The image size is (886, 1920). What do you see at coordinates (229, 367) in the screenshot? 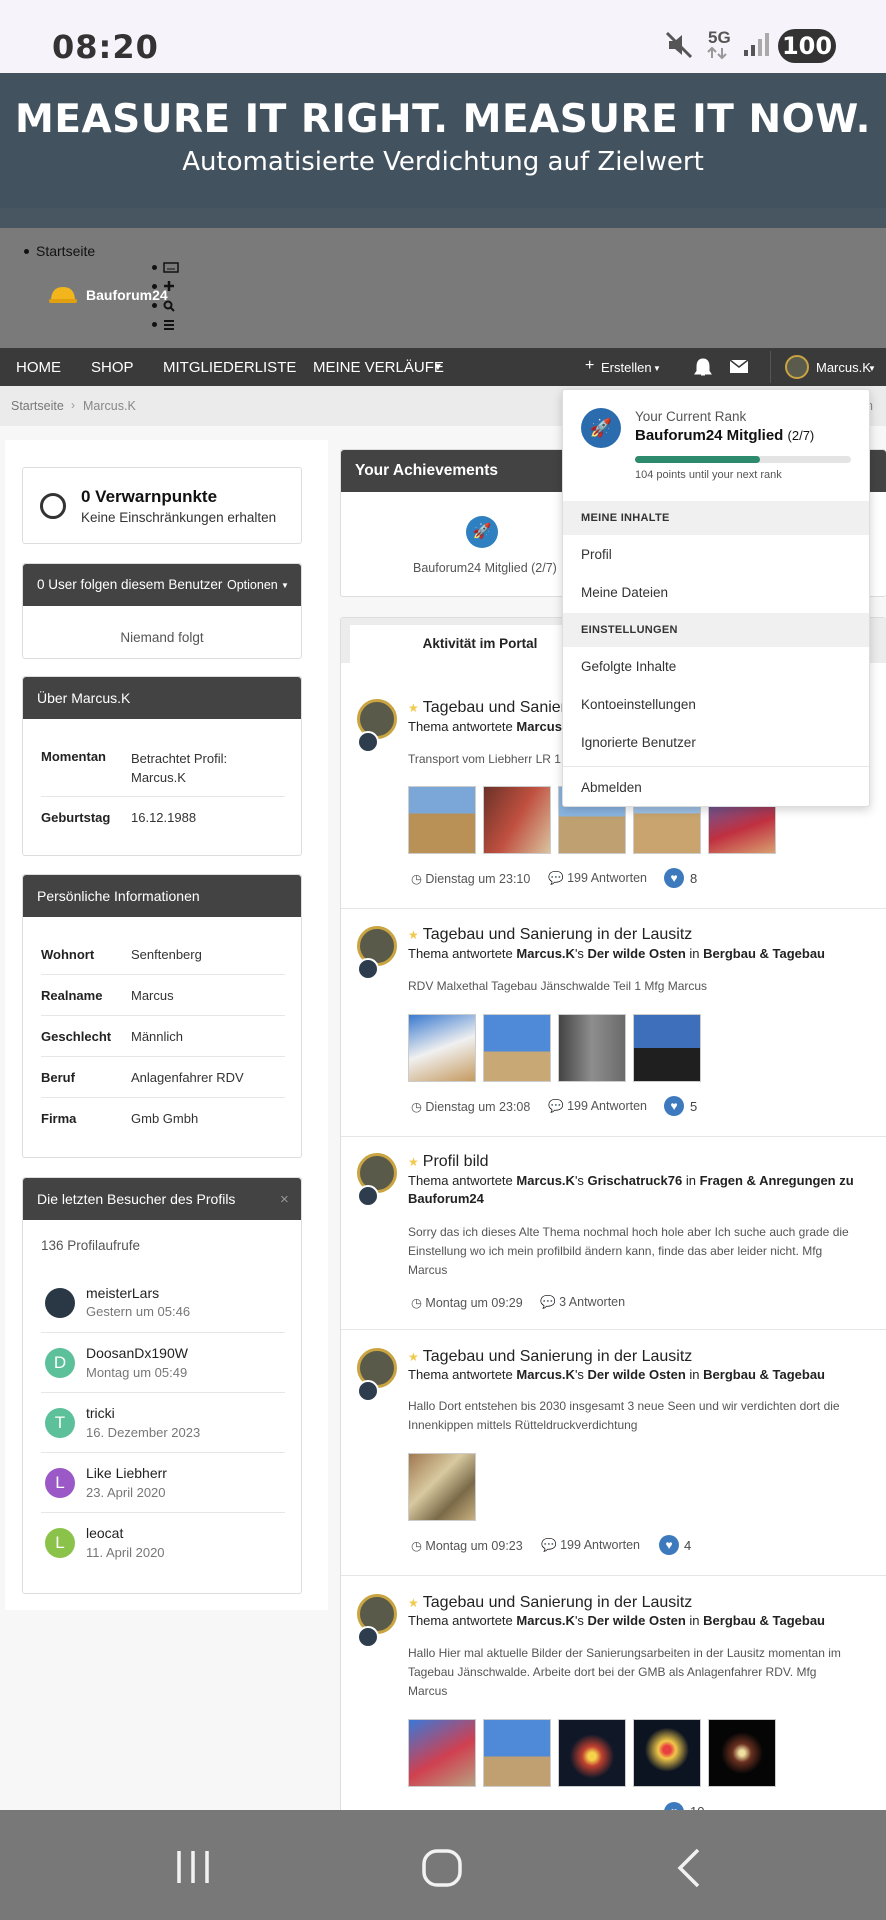
I see `nav-memberlist: MITGLIEDERLISTE` at bounding box center [229, 367].